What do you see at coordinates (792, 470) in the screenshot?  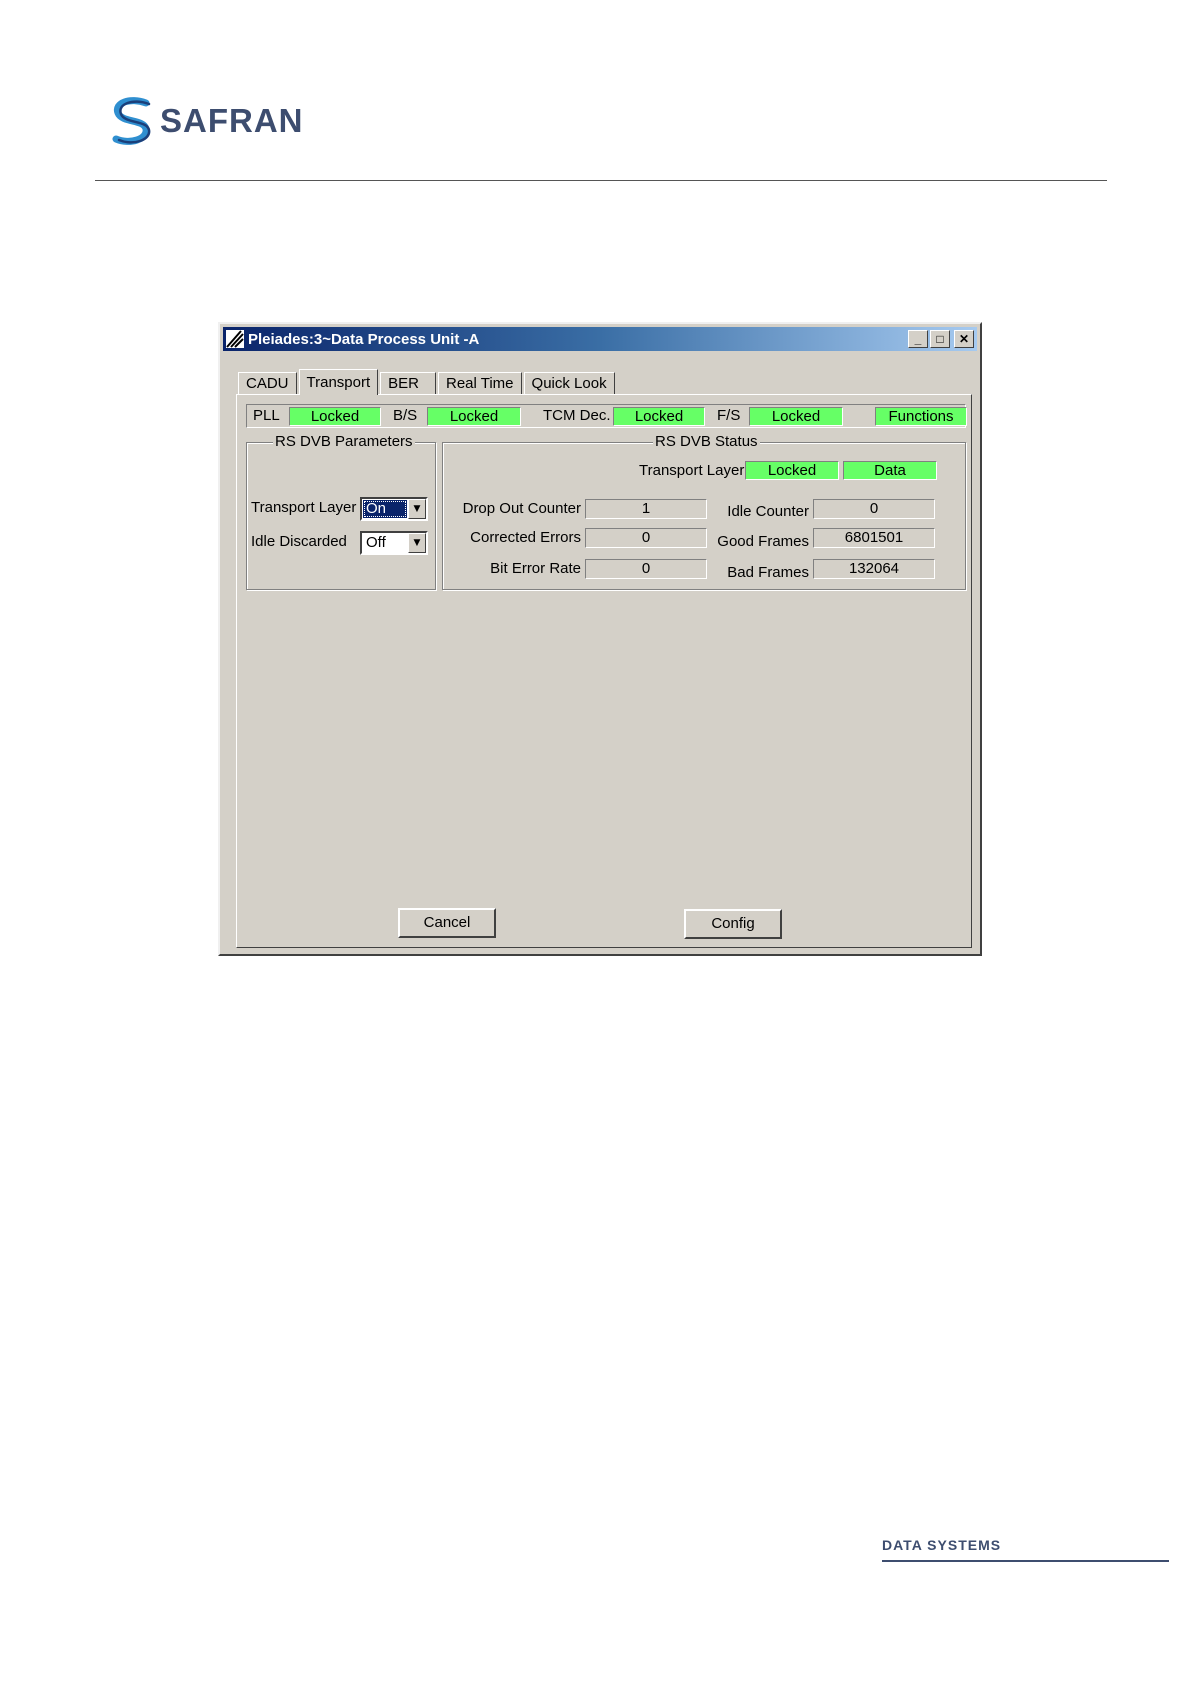 I see `transport-layer-locked-indicator: Locked` at bounding box center [792, 470].